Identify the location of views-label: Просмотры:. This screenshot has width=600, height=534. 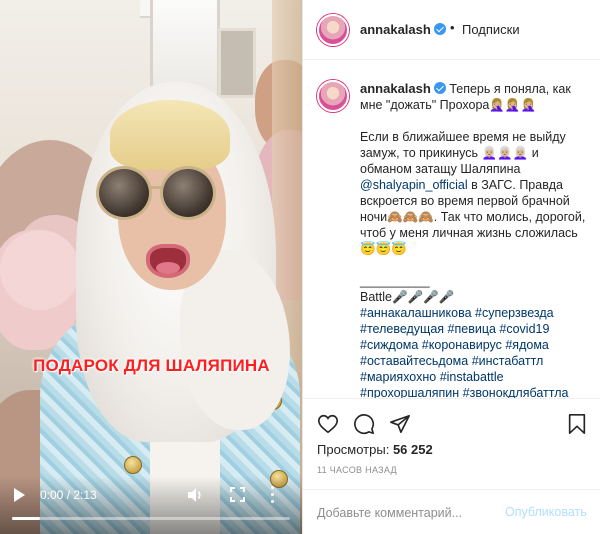
(353, 449).